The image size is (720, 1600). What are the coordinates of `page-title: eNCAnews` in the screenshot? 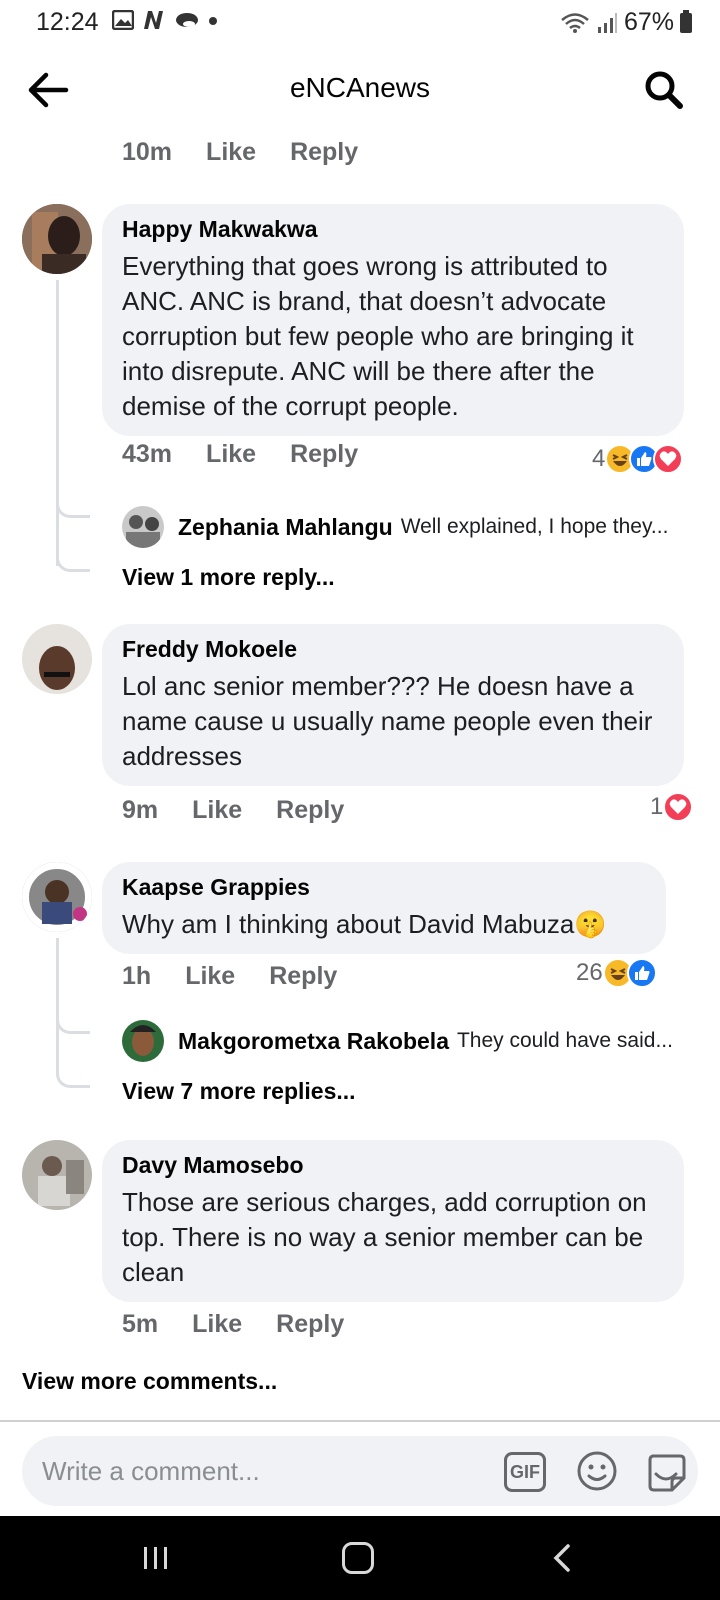 It's located at (360, 87).